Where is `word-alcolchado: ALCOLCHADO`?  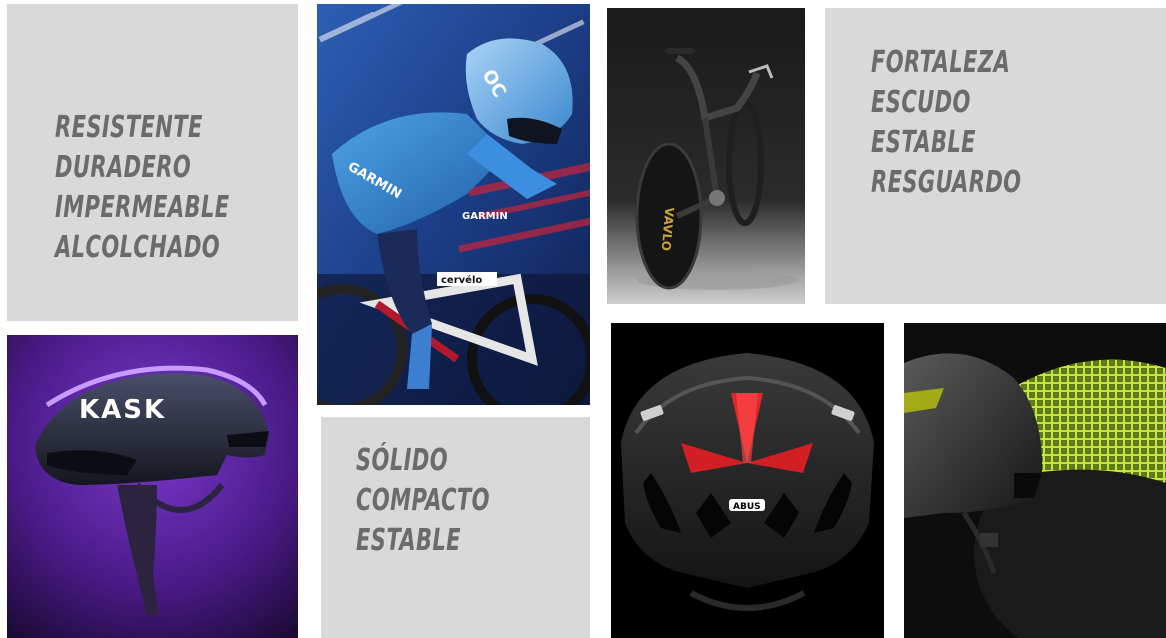
word-alcolchado: ALCOLCHADO is located at coordinates (138, 247).